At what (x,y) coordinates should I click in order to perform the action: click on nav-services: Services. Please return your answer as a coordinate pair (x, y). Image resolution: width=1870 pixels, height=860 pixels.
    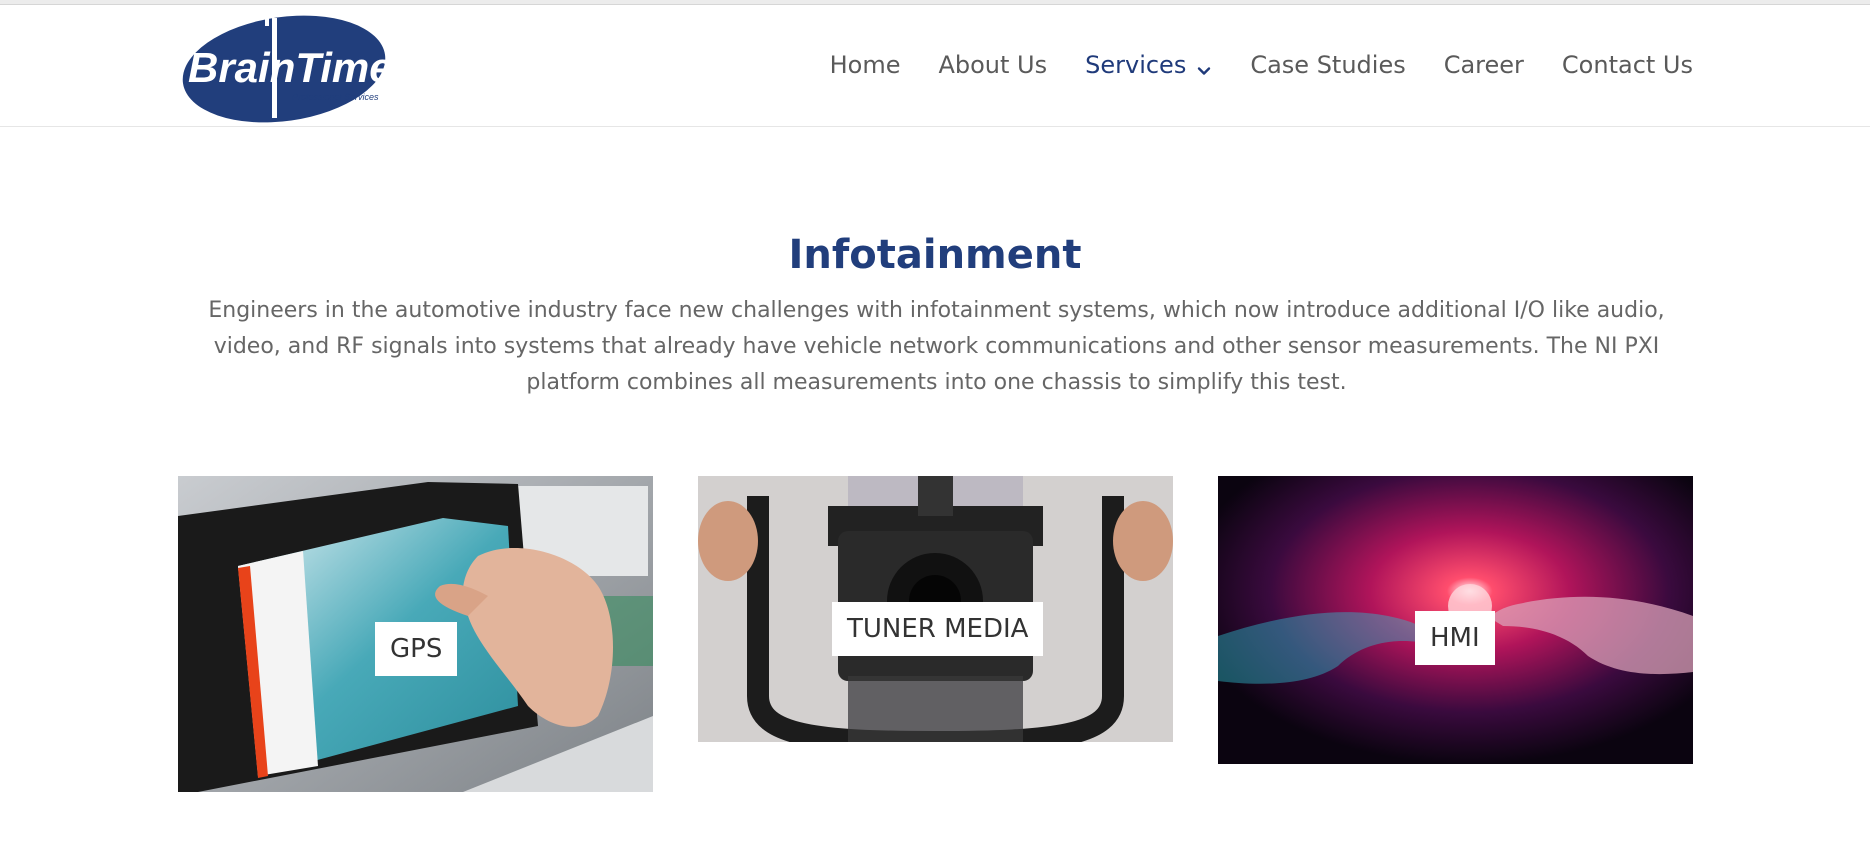
    Looking at the image, I should click on (1148, 65).